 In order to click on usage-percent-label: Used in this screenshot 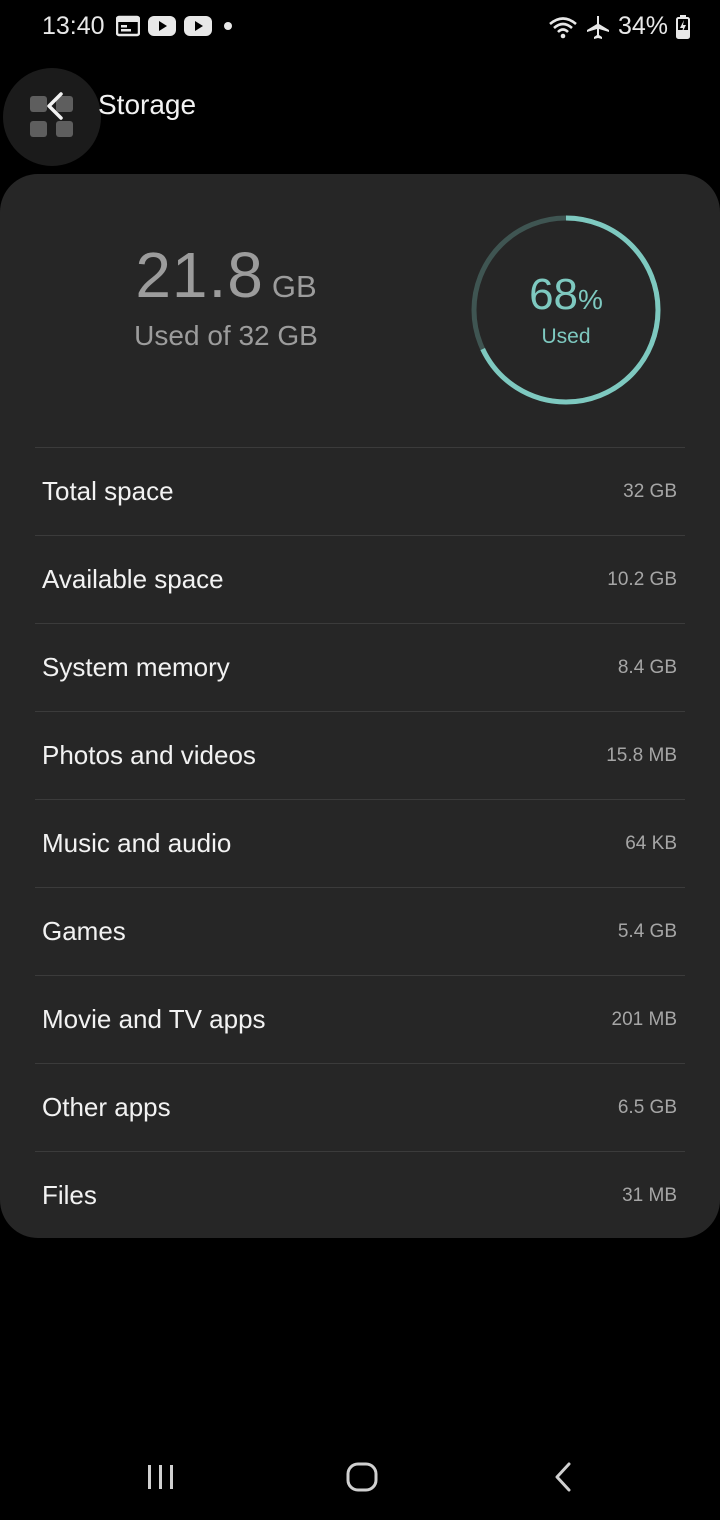, I will do `click(566, 336)`.